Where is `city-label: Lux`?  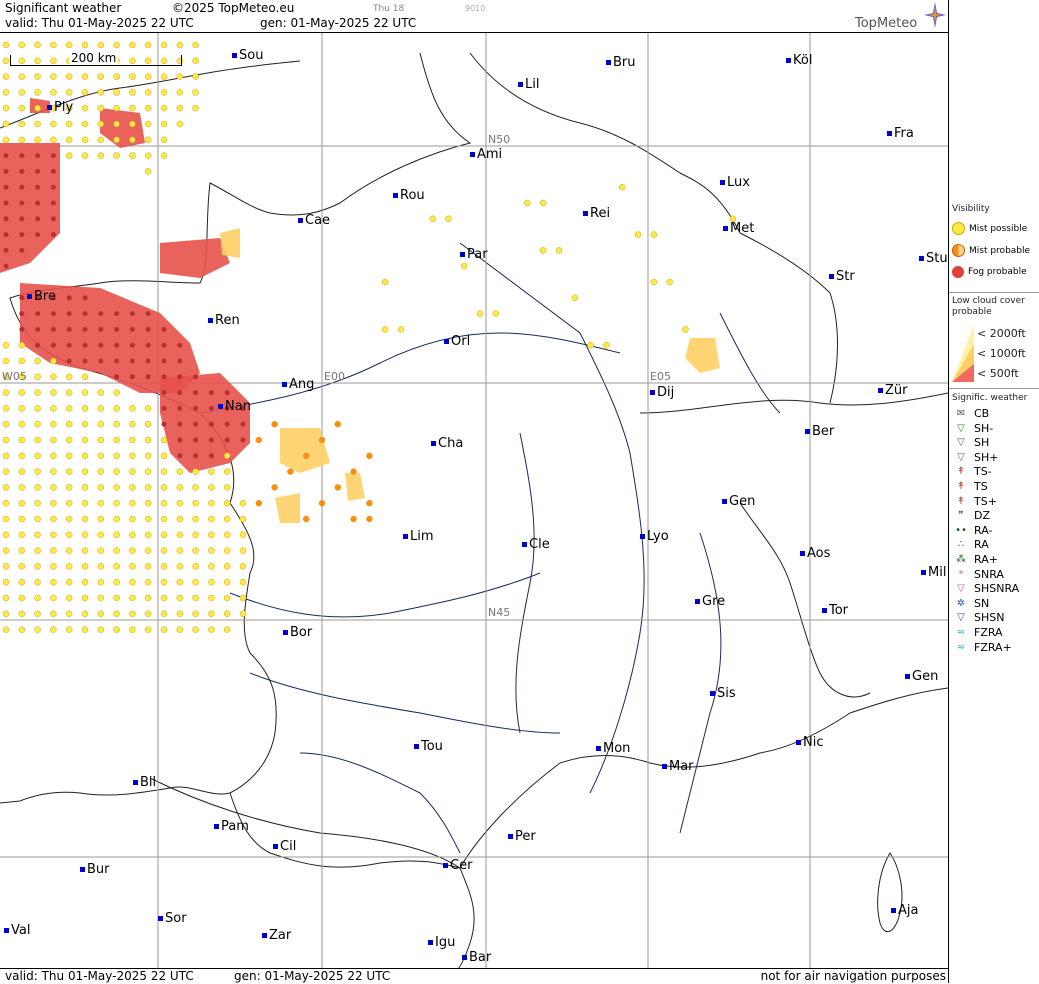 city-label: Lux is located at coordinates (735, 182).